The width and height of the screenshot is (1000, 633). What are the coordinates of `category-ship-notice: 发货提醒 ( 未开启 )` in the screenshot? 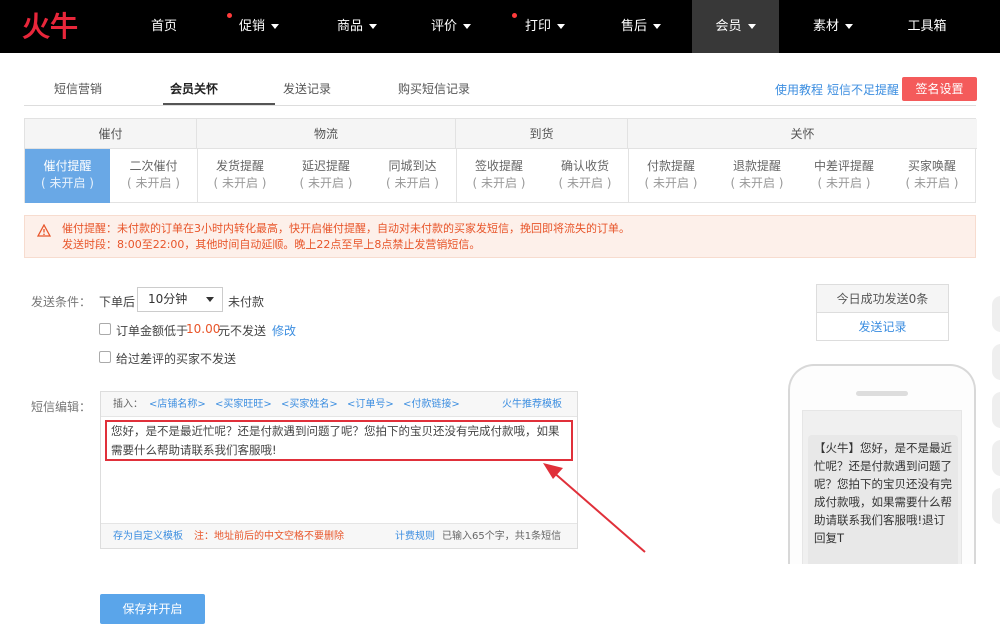 It's located at (240, 176).